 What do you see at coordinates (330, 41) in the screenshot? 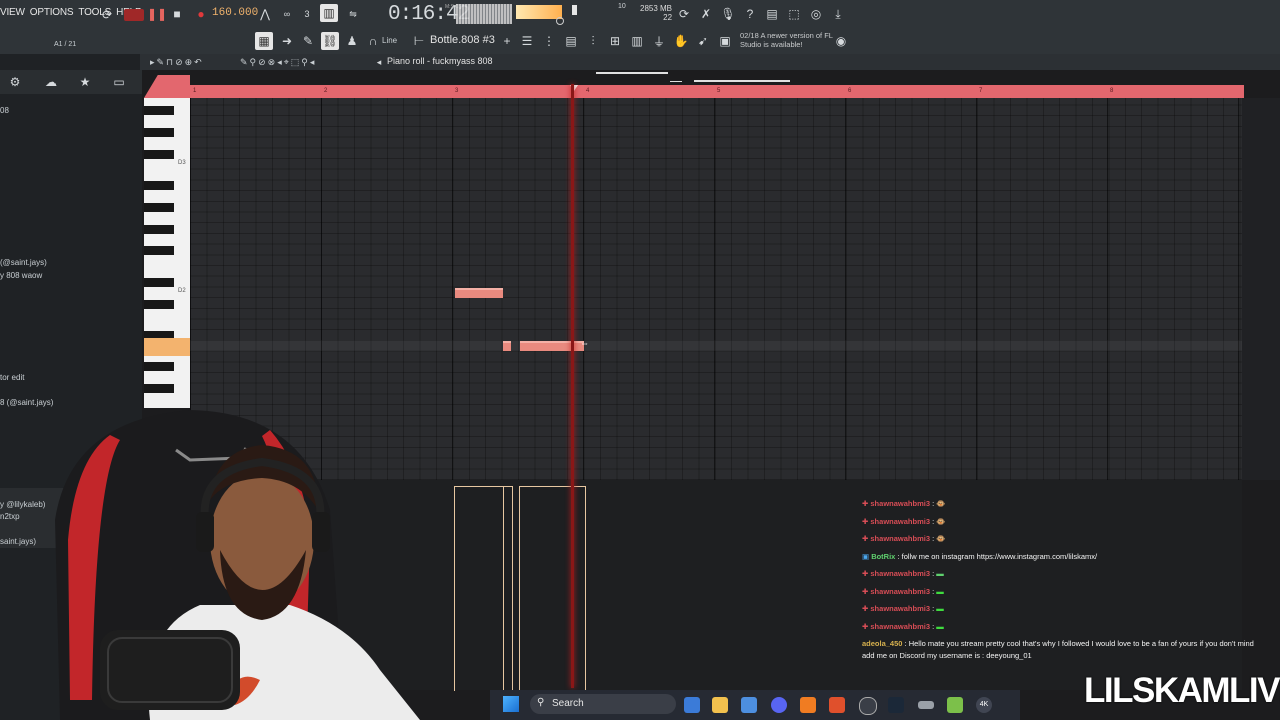
I see `link-icon: ⛓︎` at bounding box center [330, 41].